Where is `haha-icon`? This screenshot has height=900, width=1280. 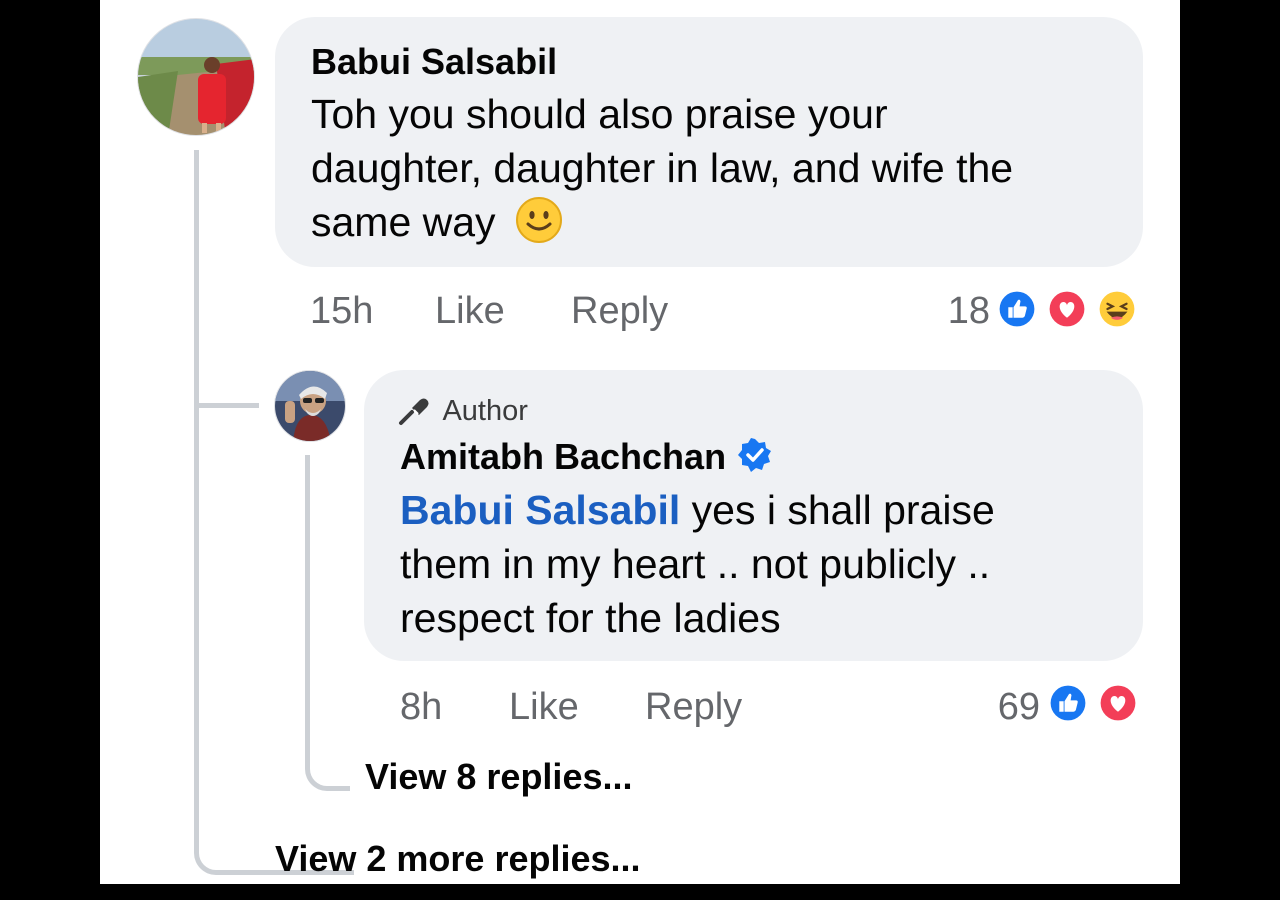 haha-icon is located at coordinates (1117, 309).